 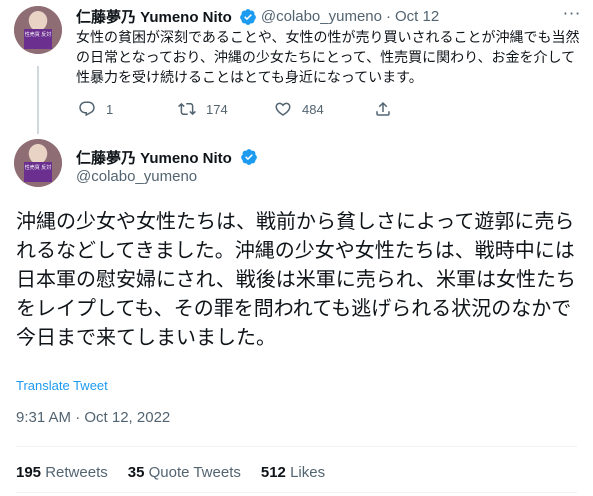 What do you see at coordinates (38, 100) in the screenshot?
I see `thread-connector-line` at bounding box center [38, 100].